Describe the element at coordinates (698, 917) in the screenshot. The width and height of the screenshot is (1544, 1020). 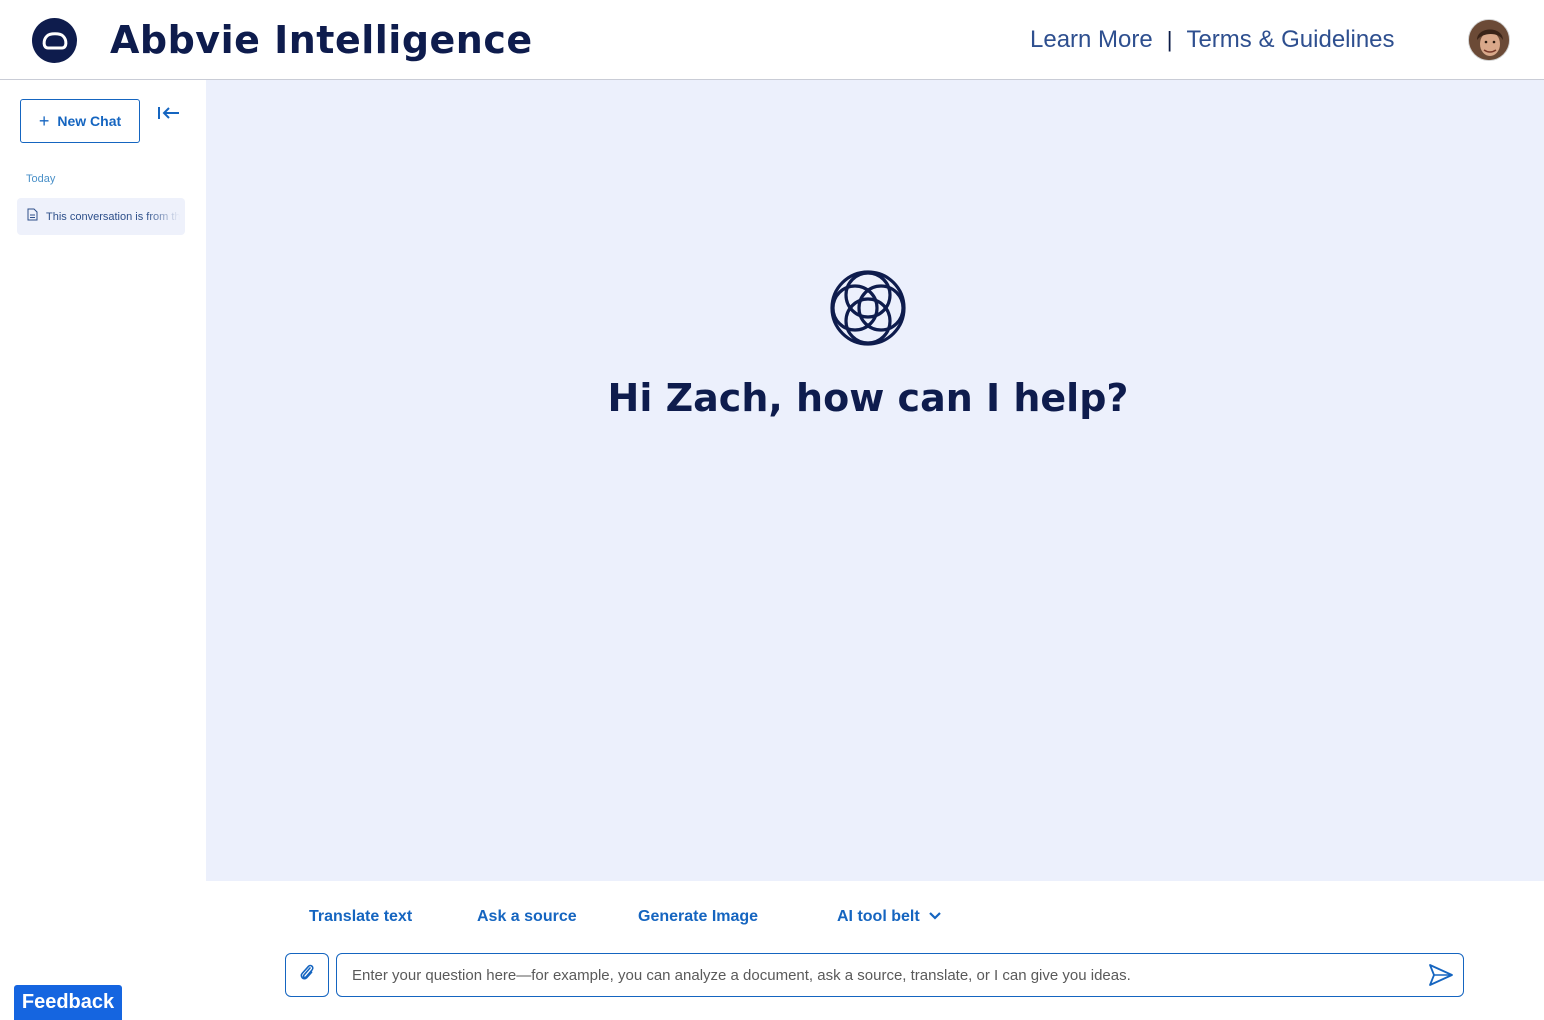
I see `generate-image-button: Generate Image` at that location.